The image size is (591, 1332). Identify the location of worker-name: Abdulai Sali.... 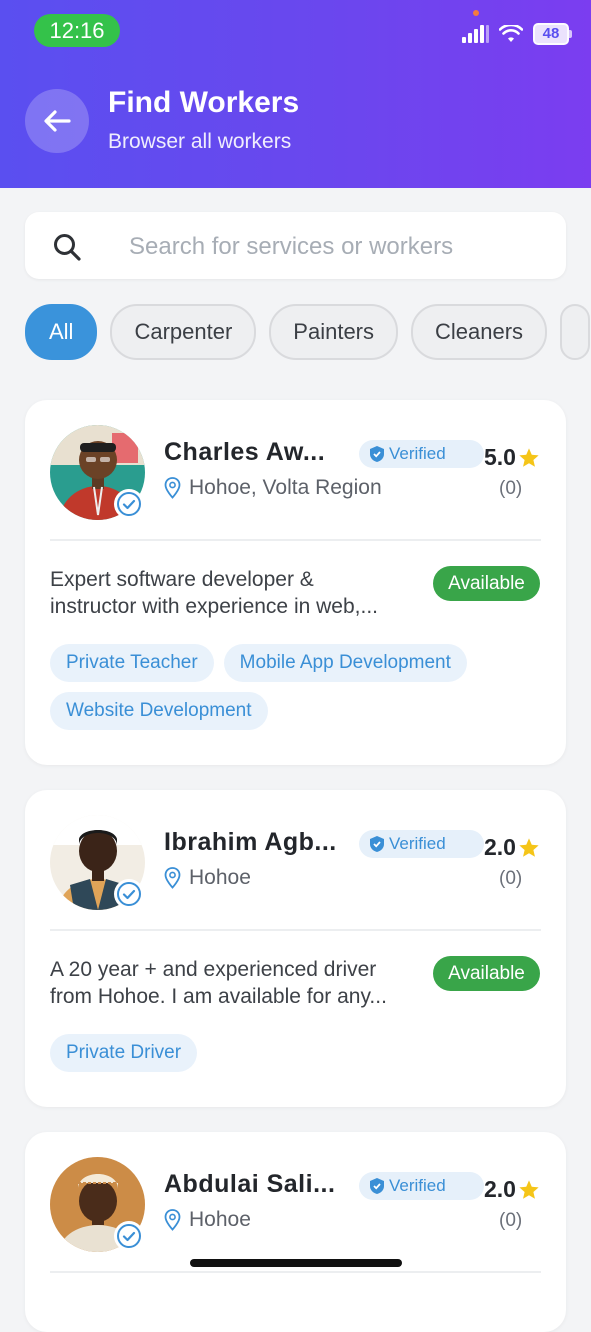
(250, 1184).